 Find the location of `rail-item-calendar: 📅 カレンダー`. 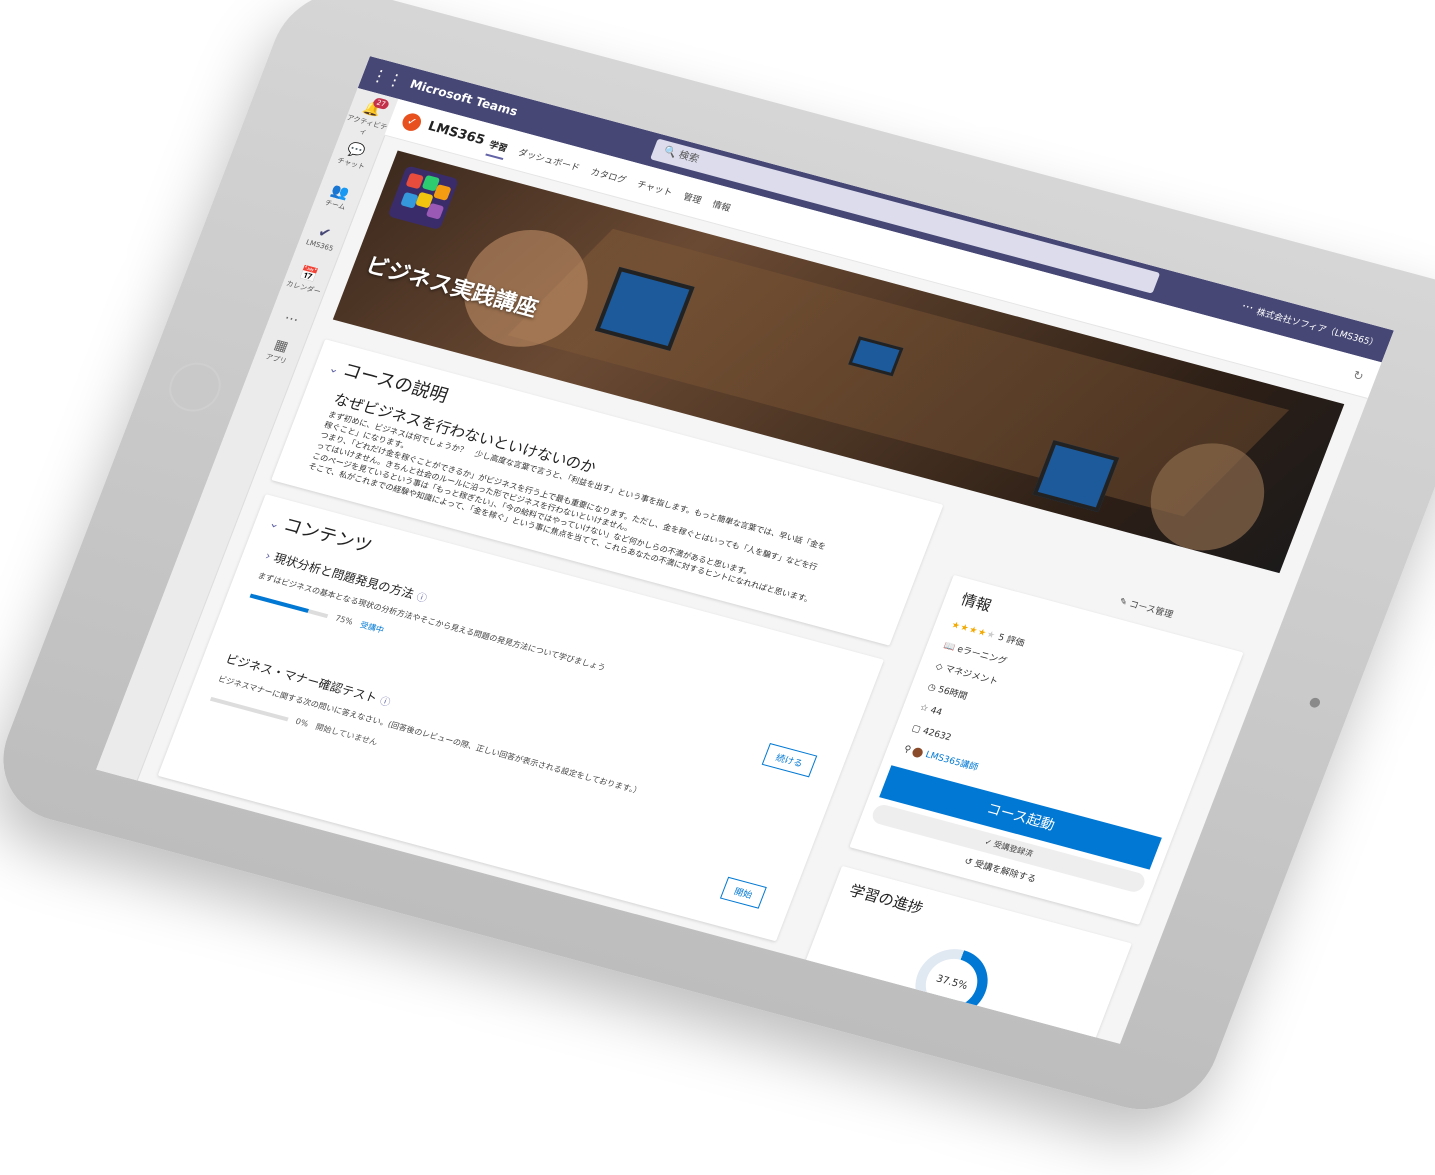

rail-item-calendar: 📅 カレンダー is located at coordinates (306, 279).